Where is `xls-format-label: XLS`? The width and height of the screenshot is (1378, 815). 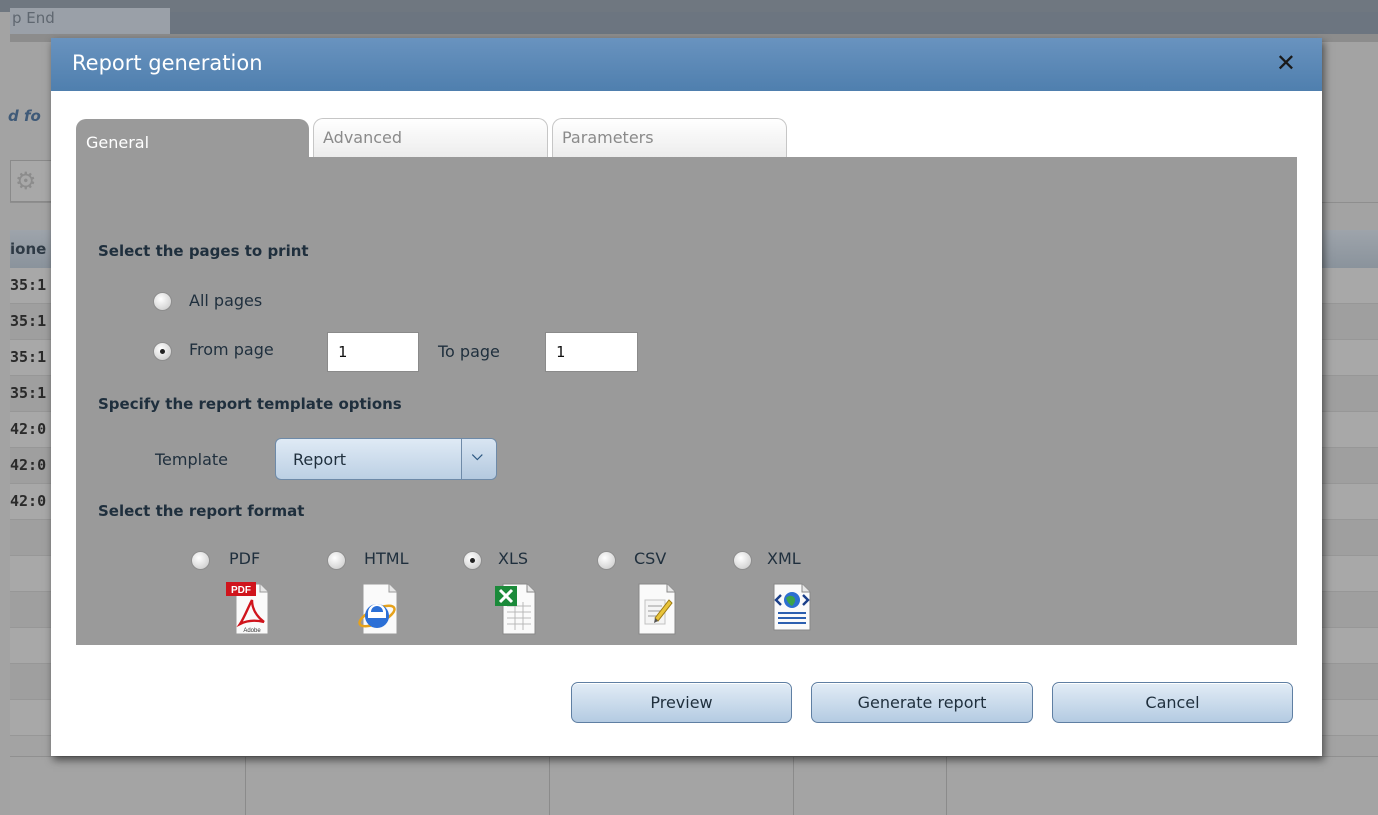 xls-format-label: XLS is located at coordinates (513, 558).